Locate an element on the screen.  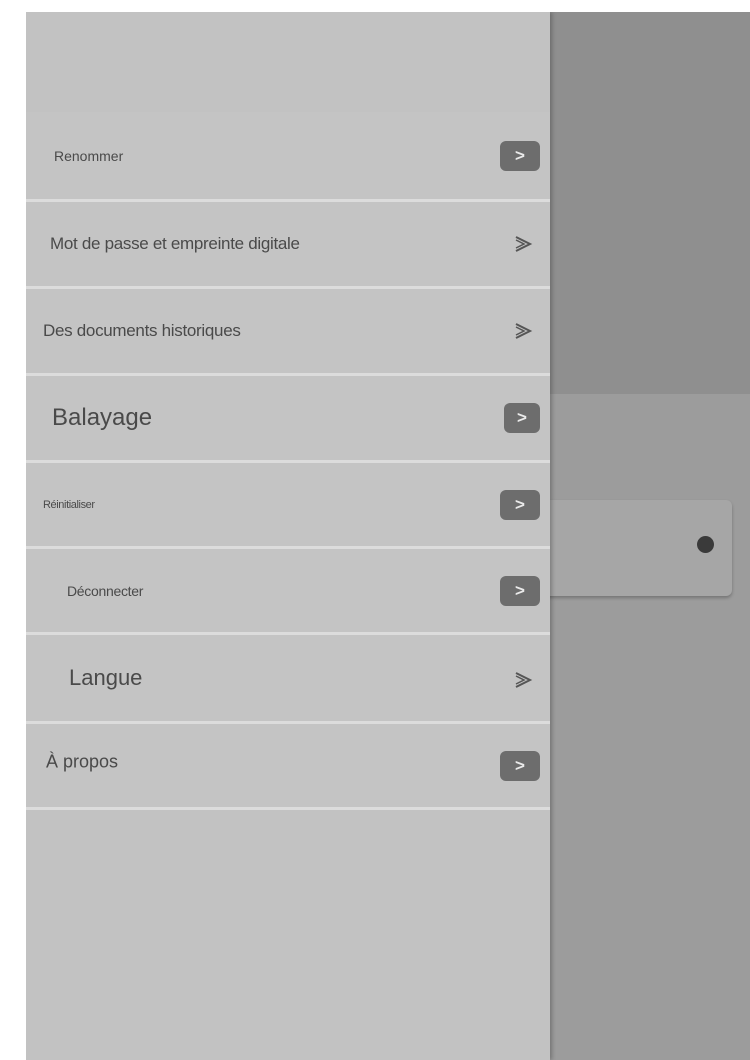
menu-item-label: Langue is located at coordinates (106, 677).